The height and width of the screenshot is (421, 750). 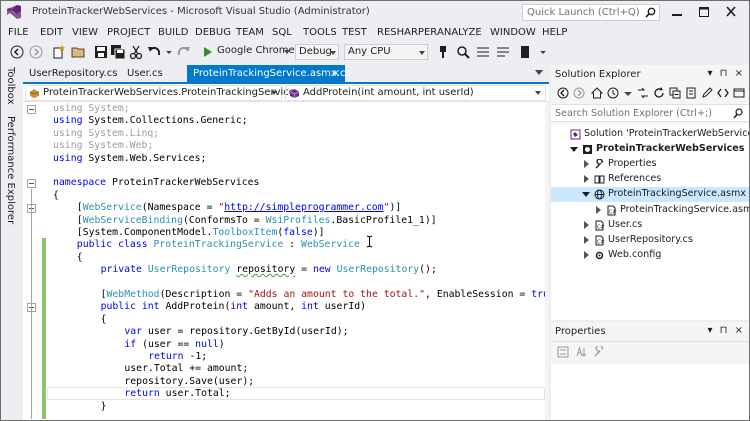 What do you see at coordinates (613, 93) in the screenshot?
I see `history-icon` at bounding box center [613, 93].